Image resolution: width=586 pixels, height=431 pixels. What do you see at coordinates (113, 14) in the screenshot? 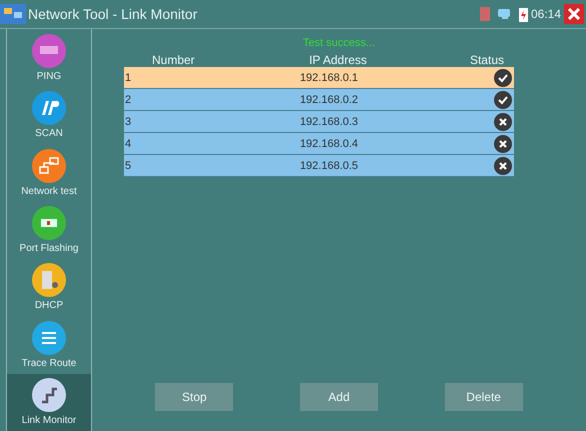
I see `window-title: Network Tool - Link Monitor` at bounding box center [113, 14].